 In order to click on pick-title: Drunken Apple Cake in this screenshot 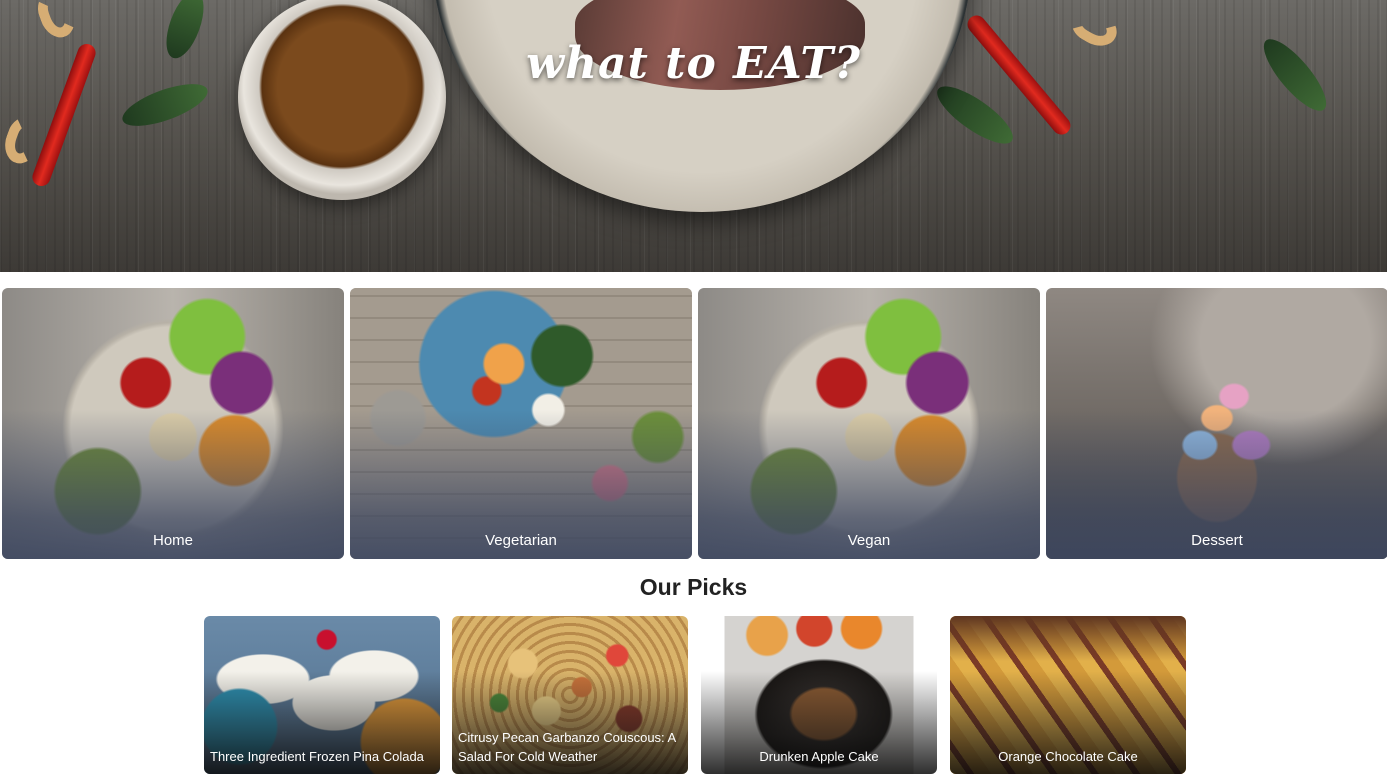, I will do `click(819, 756)`.